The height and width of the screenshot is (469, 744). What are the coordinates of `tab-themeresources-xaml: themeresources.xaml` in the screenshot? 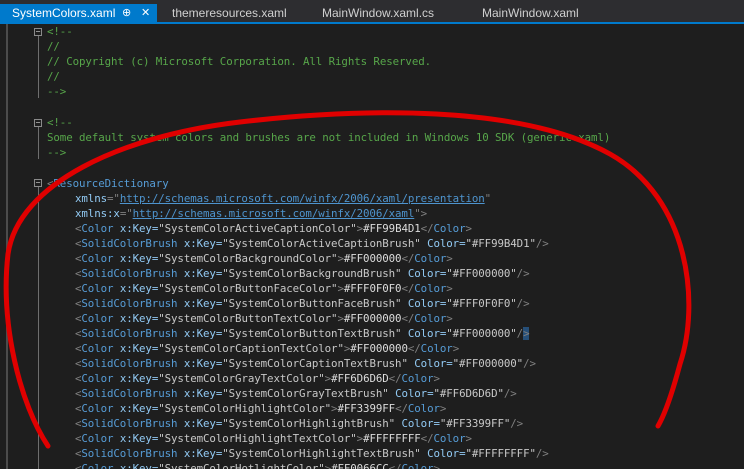 It's located at (235, 13).